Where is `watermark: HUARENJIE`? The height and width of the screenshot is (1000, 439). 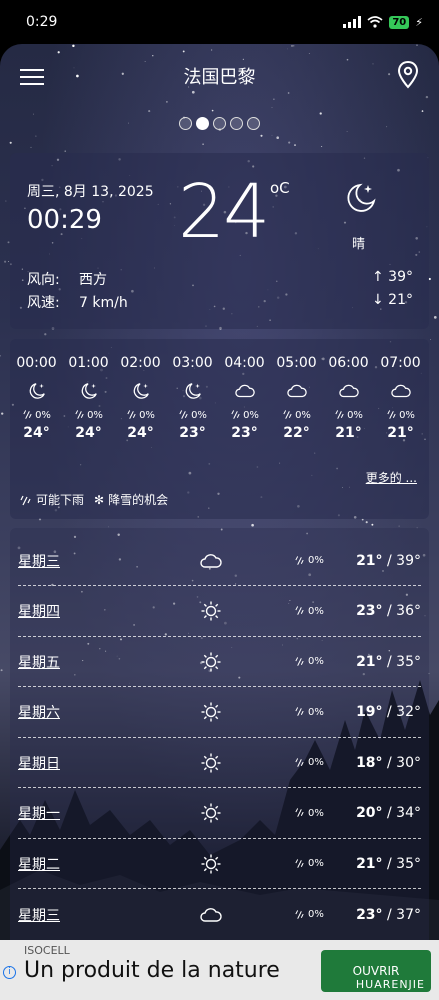
watermark: HUARENJIE is located at coordinates (390, 984).